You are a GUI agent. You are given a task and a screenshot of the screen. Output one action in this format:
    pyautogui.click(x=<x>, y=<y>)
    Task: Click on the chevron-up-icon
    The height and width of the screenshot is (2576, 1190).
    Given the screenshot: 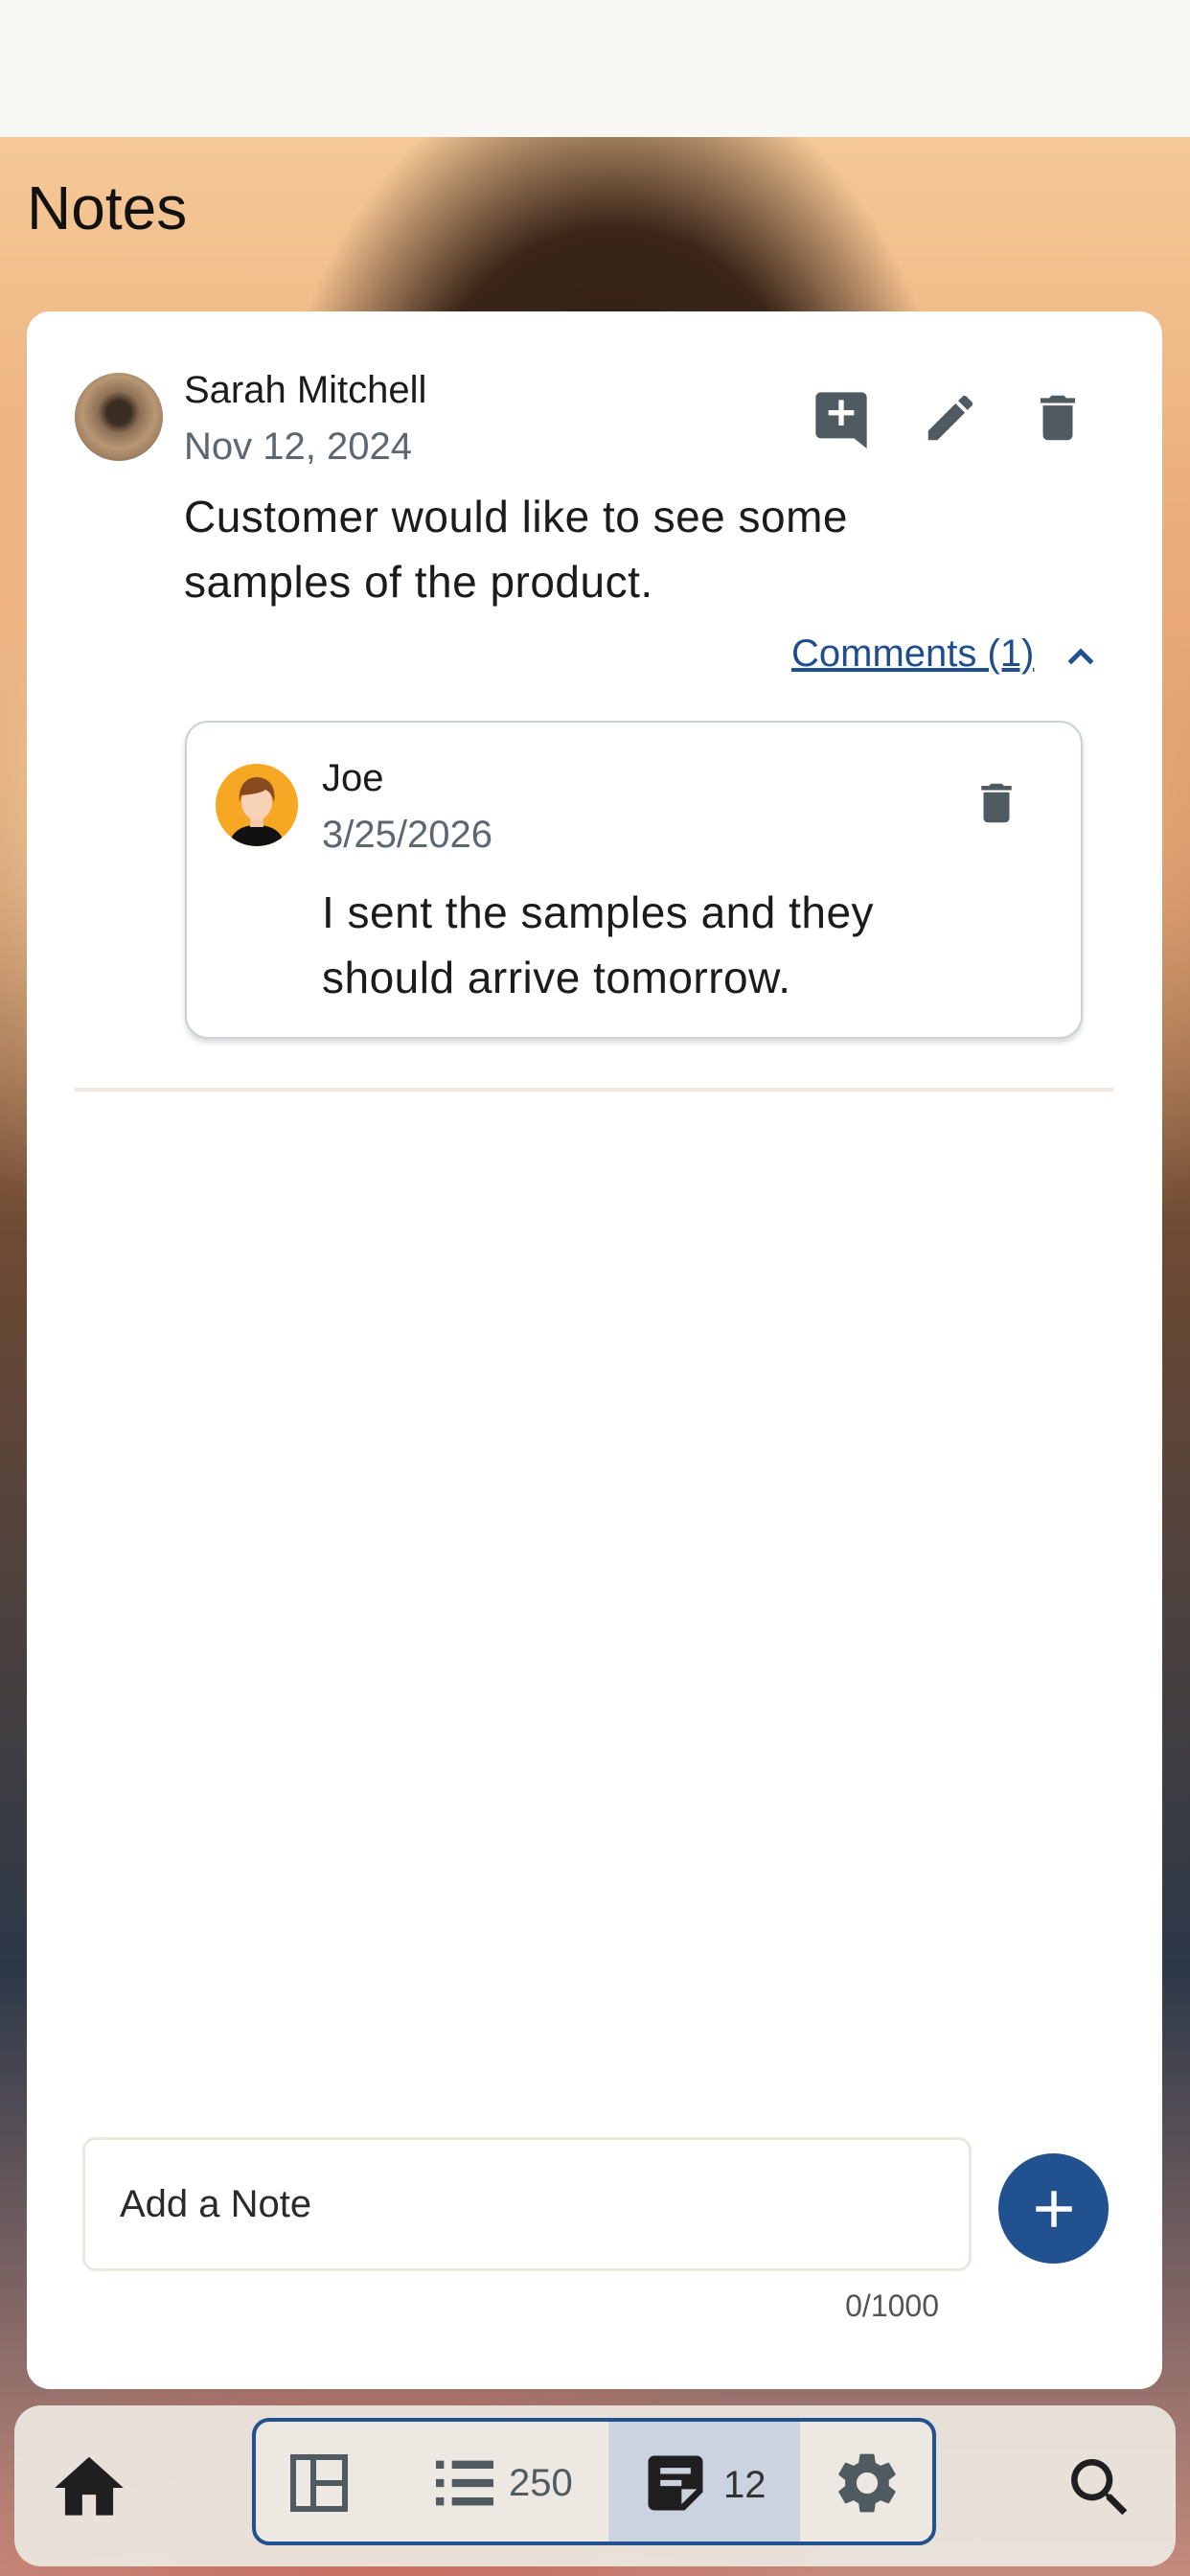 What is the action you would take?
    pyautogui.click(x=1081, y=656)
    